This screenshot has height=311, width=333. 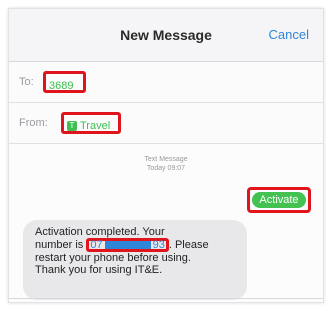 I want to click on message-text: . Please, so click(x=188, y=244).